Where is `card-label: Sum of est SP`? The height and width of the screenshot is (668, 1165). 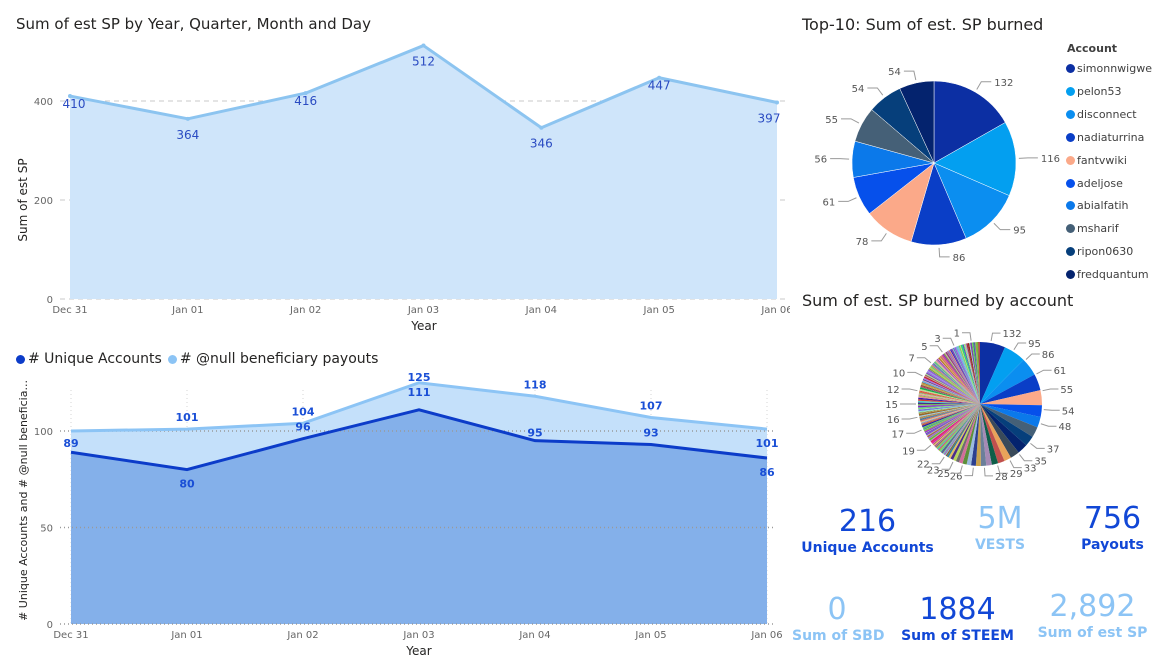 card-label: Sum of est SP is located at coordinates (1092, 633).